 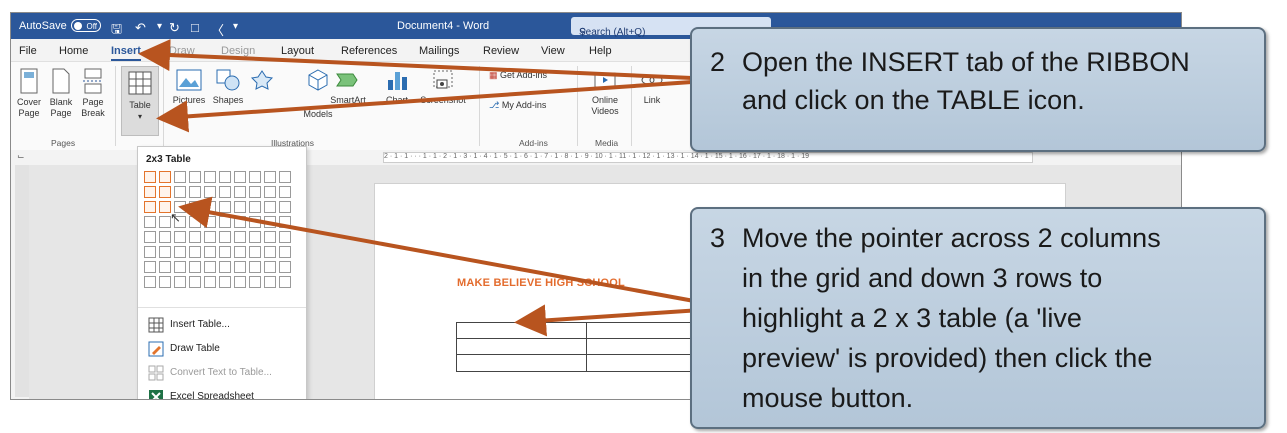 What do you see at coordinates (718, 62) in the screenshot?
I see `callout-number: 2` at bounding box center [718, 62].